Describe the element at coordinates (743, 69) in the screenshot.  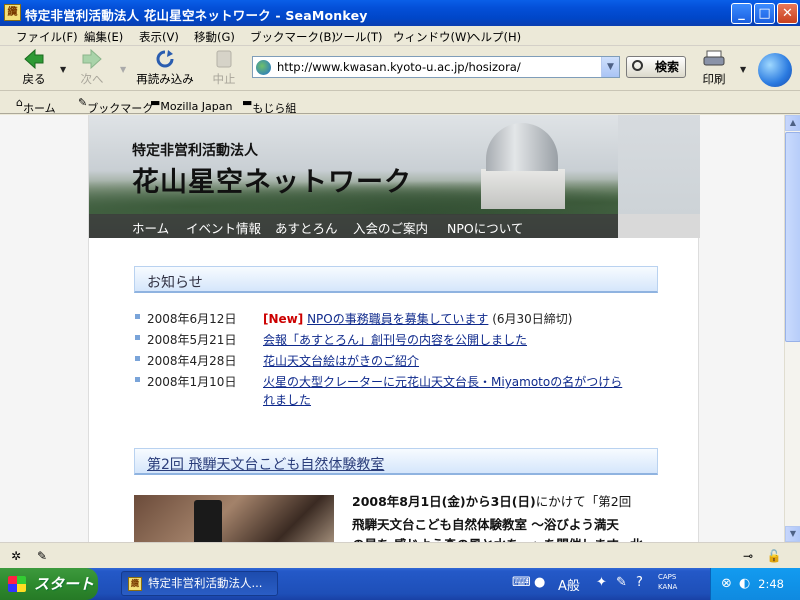
I see `print-dropdown-icon: ▼` at that location.